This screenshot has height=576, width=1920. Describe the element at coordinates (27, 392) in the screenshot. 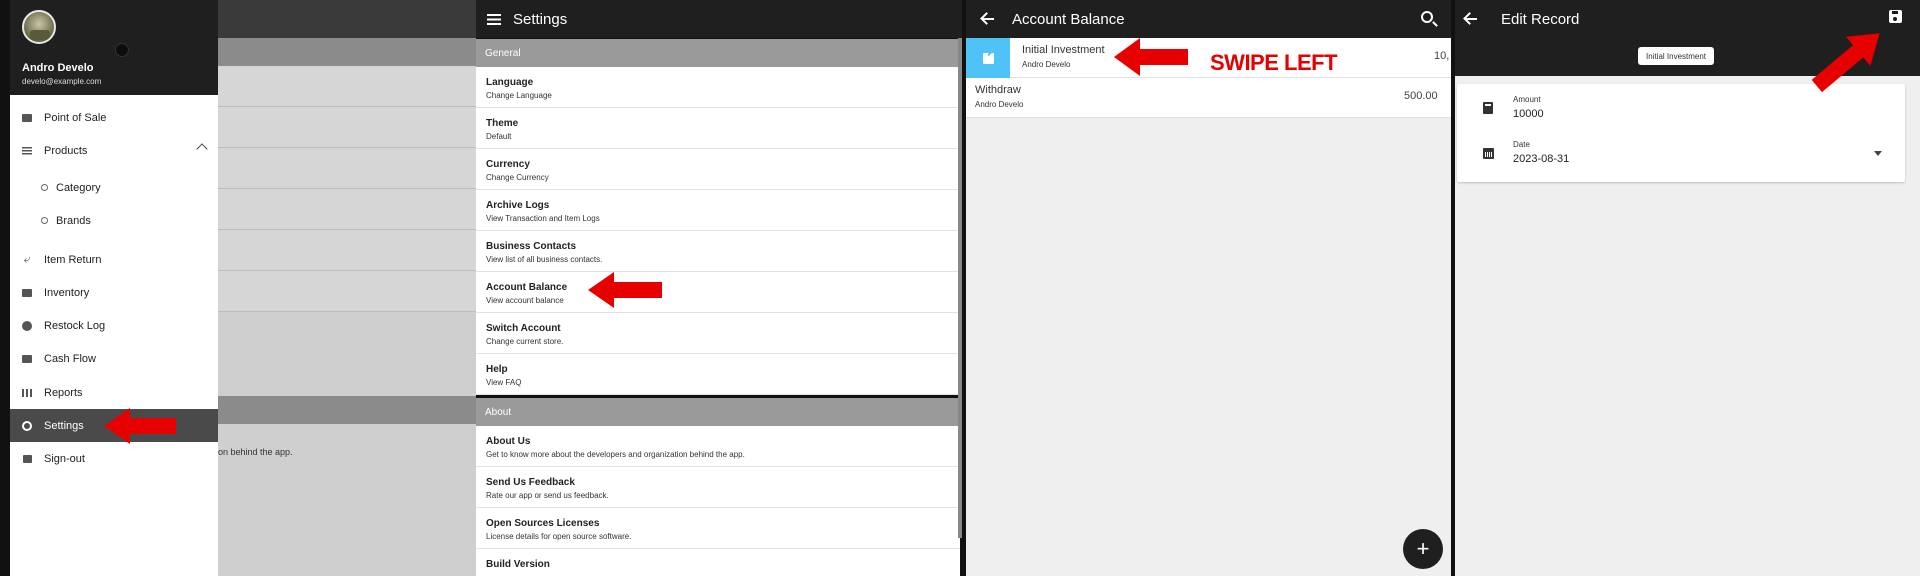

I see `bar-chart-icon` at that location.